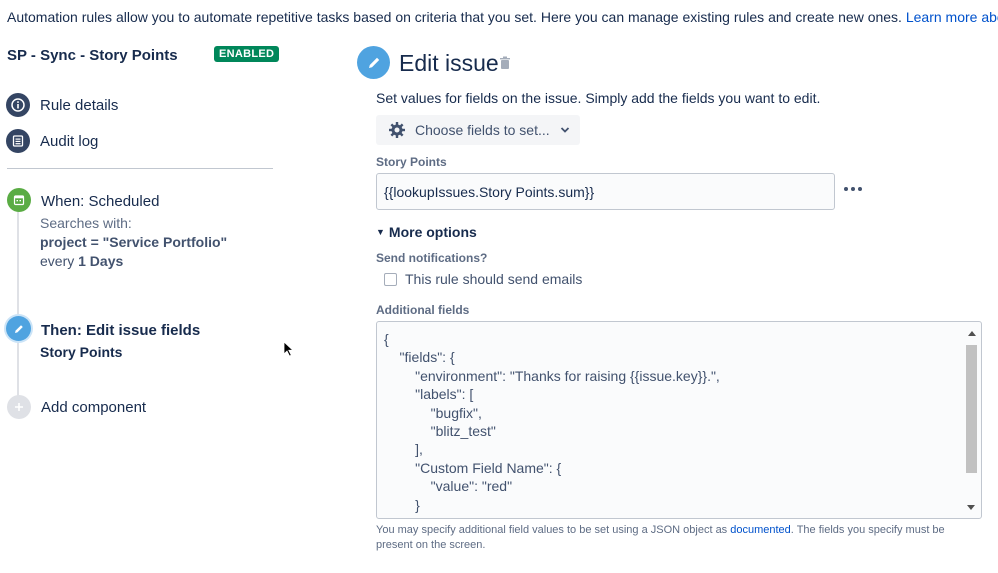 This screenshot has height=573, width=998. Describe the element at coordinates (971, 333) in the screenshot. I see `scroll-up-arrow-icon` at that location.